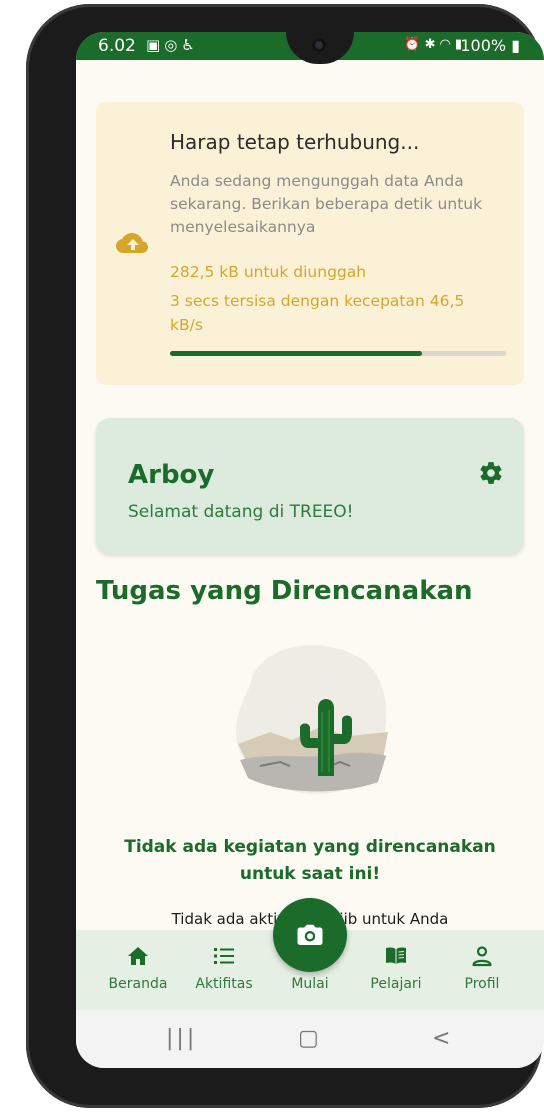 The image size is (544, 1114). What do you see at coordinates (190, 45) in the screenshot?
I see `accessibility-icon: ♿` at bounding box center [190, 45].